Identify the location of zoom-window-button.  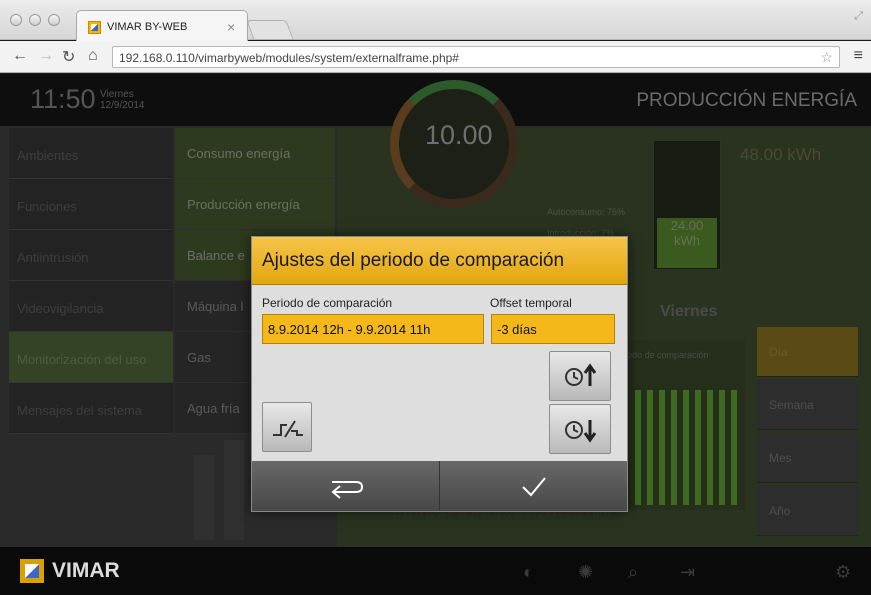
(54, 20).